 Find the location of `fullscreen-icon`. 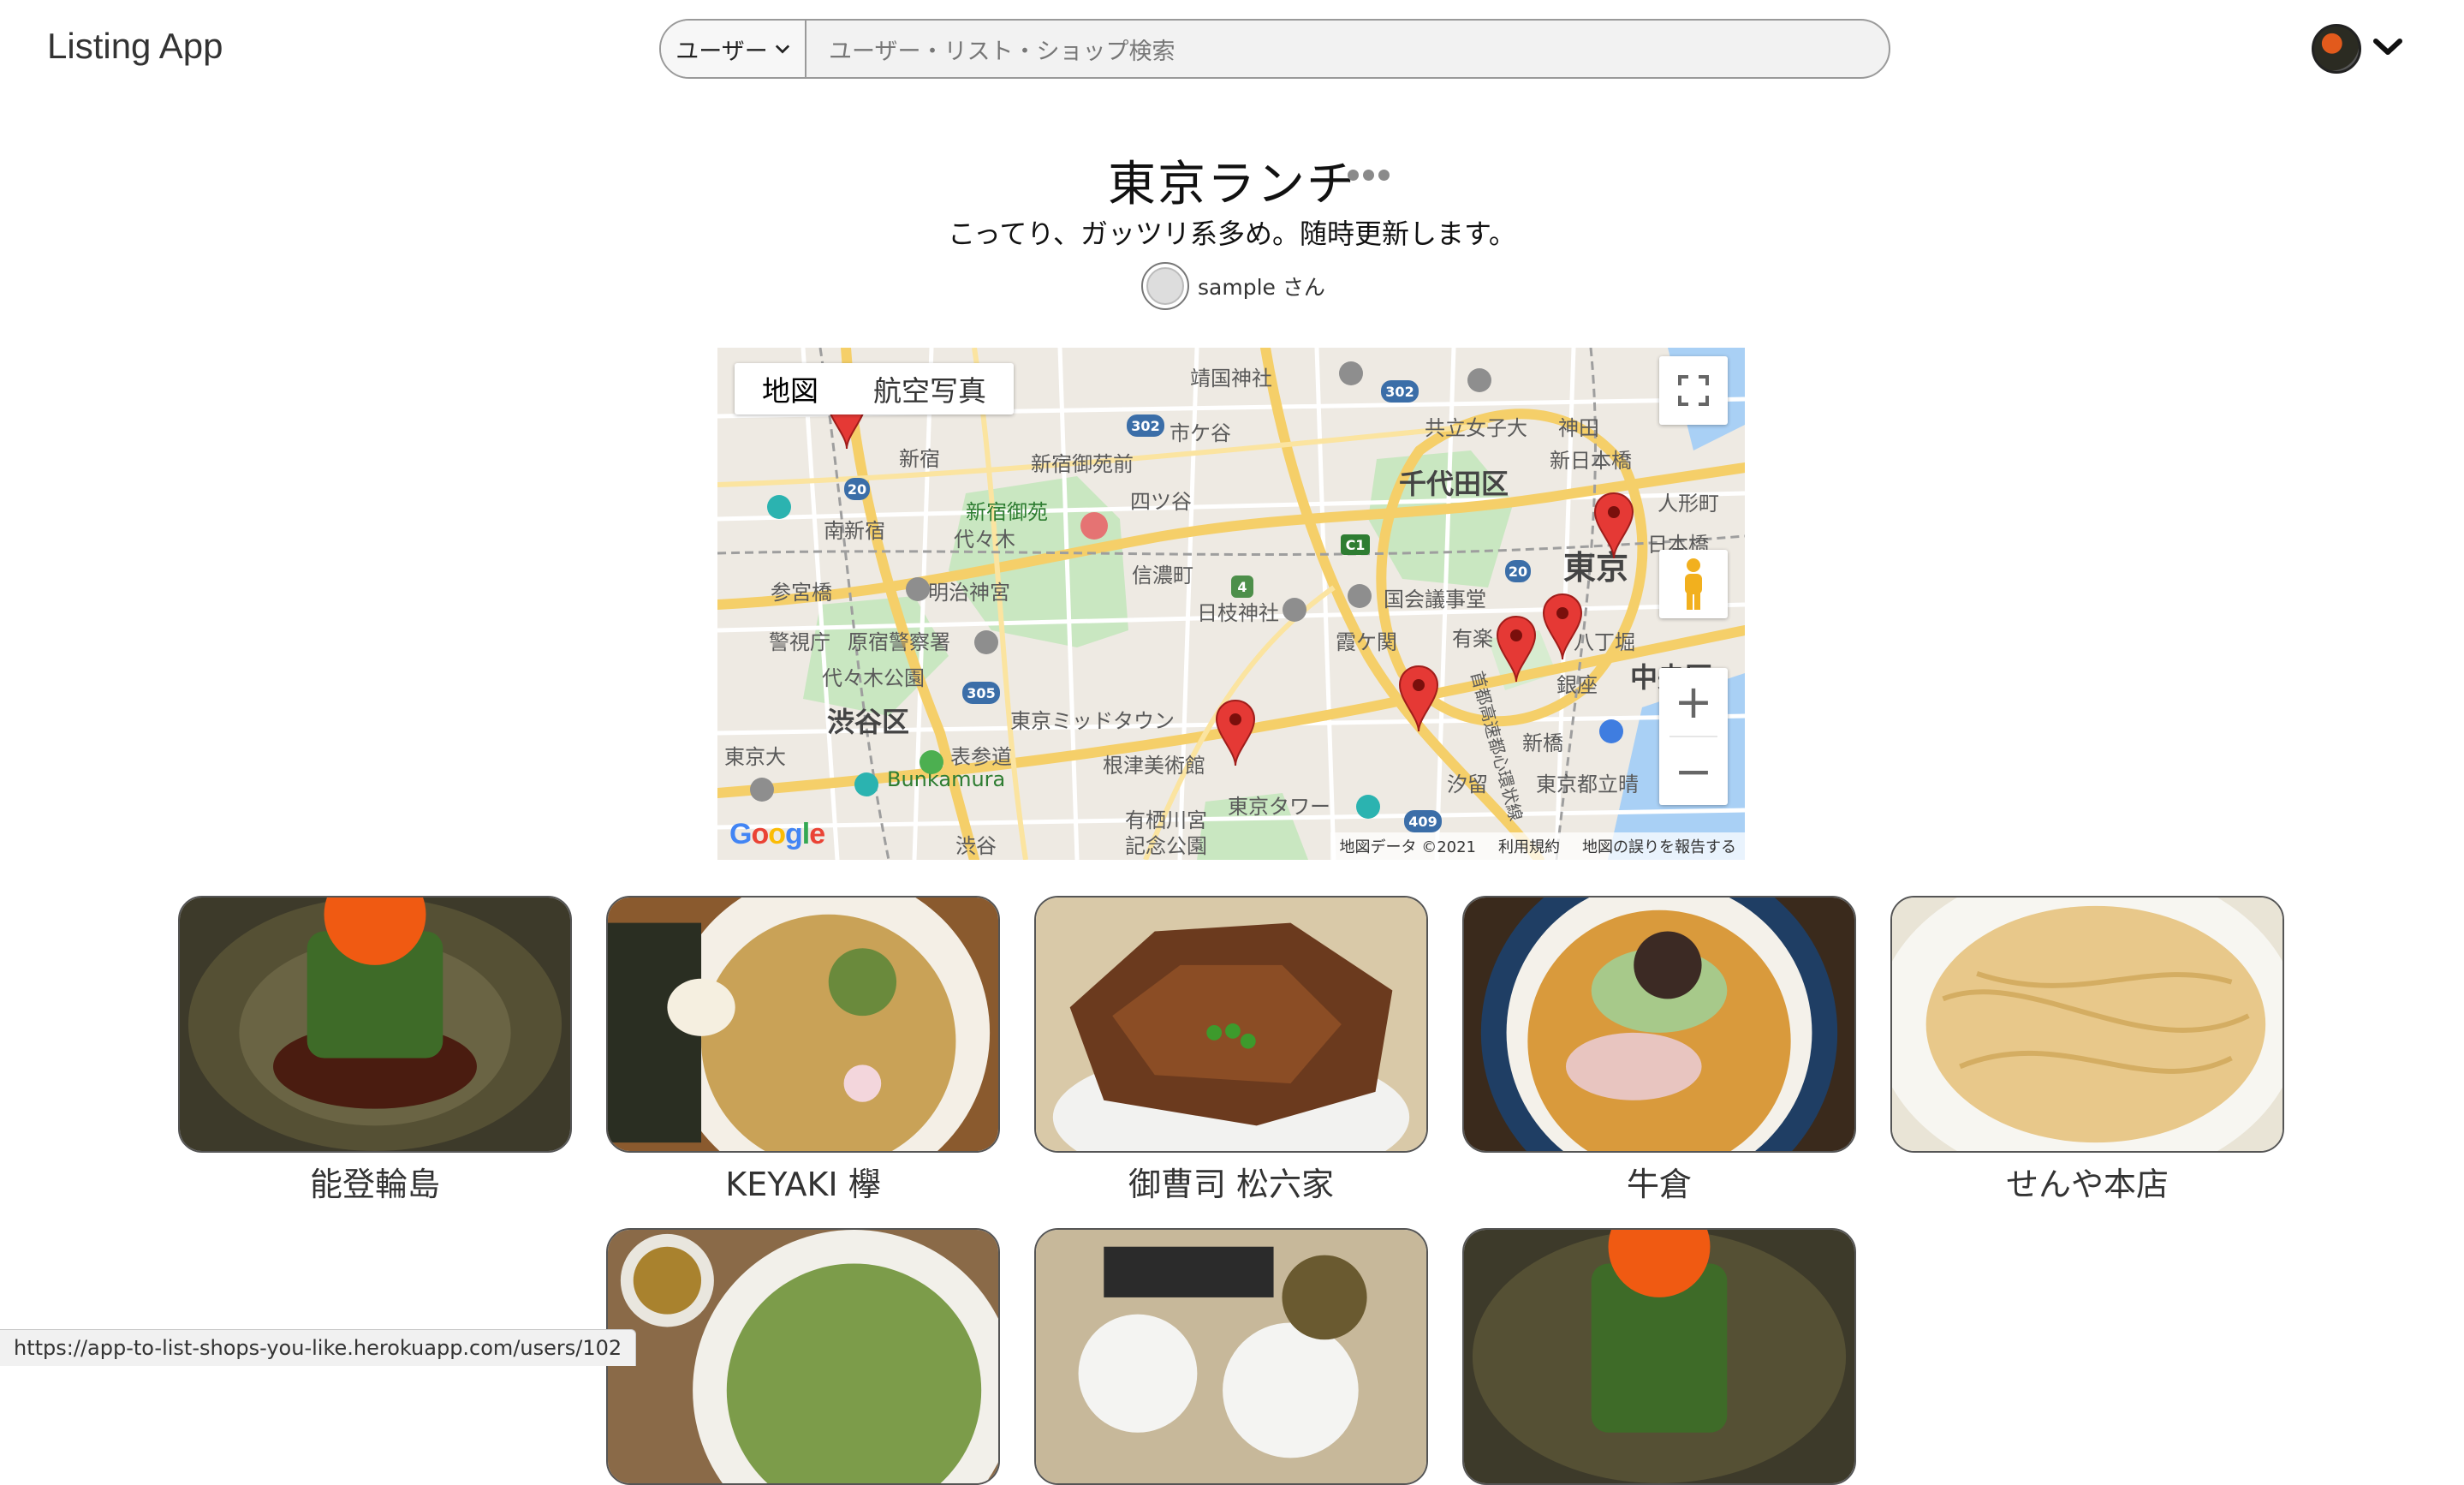

fullscreen-icon is located at coordinates (1693, 390).